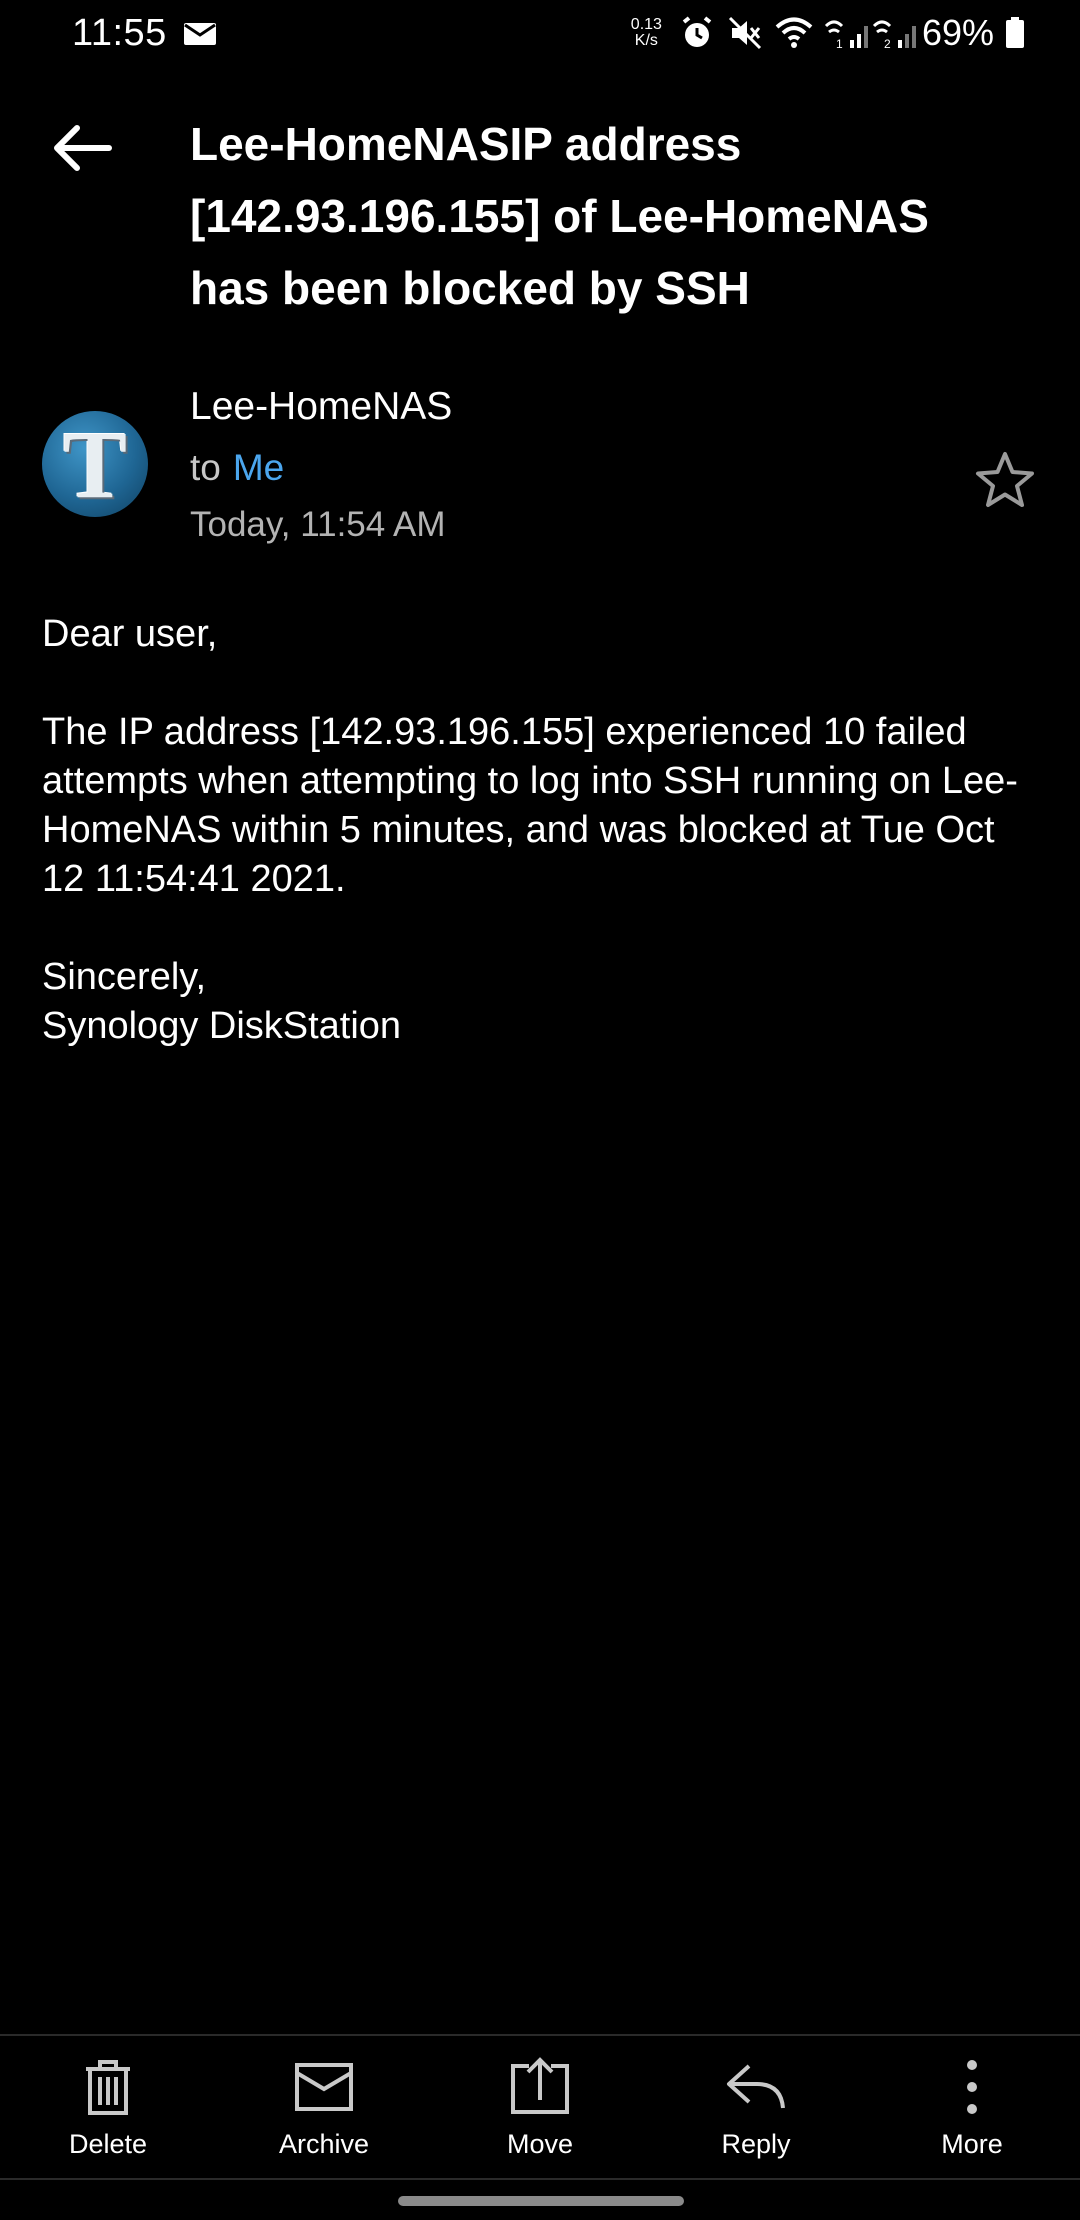 This screenshot has width=1080, height=2220. Describe the element at coordinates (541, 2201) in the screenshot. I see `home-indicator` at that location.